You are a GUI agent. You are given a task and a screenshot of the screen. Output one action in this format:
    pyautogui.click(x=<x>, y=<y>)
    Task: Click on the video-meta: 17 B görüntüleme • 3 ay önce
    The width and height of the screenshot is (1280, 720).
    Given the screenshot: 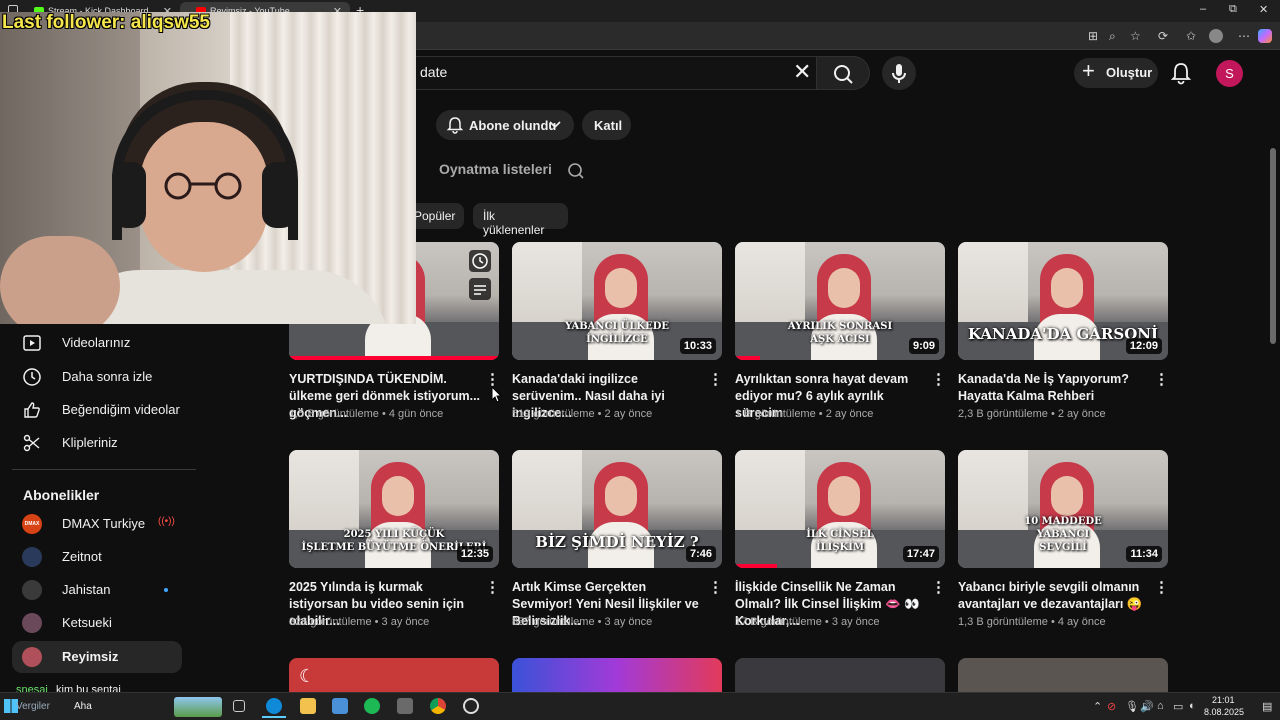 What is the action you would take?
    pyautogui.click(x=807, y=622)
    